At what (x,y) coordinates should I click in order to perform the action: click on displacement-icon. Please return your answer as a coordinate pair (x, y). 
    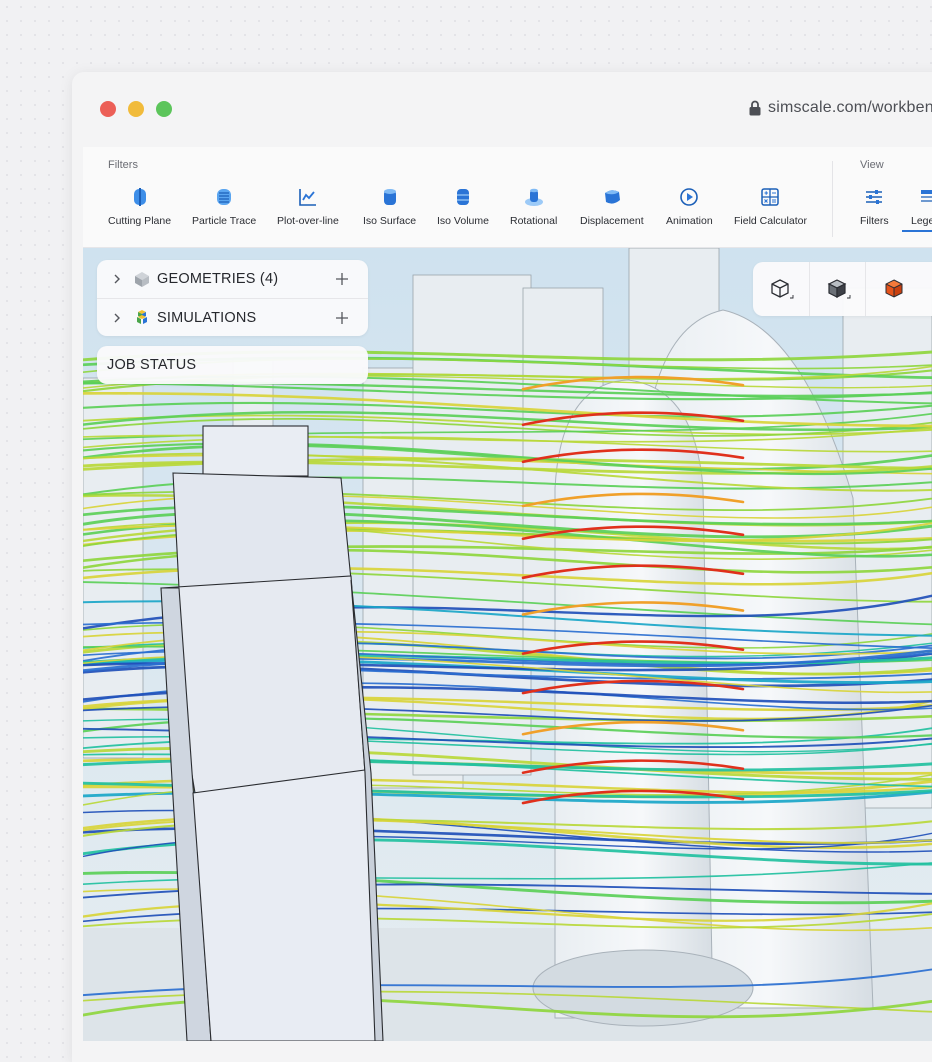
    Looking at the image, I should click on (612, 197).